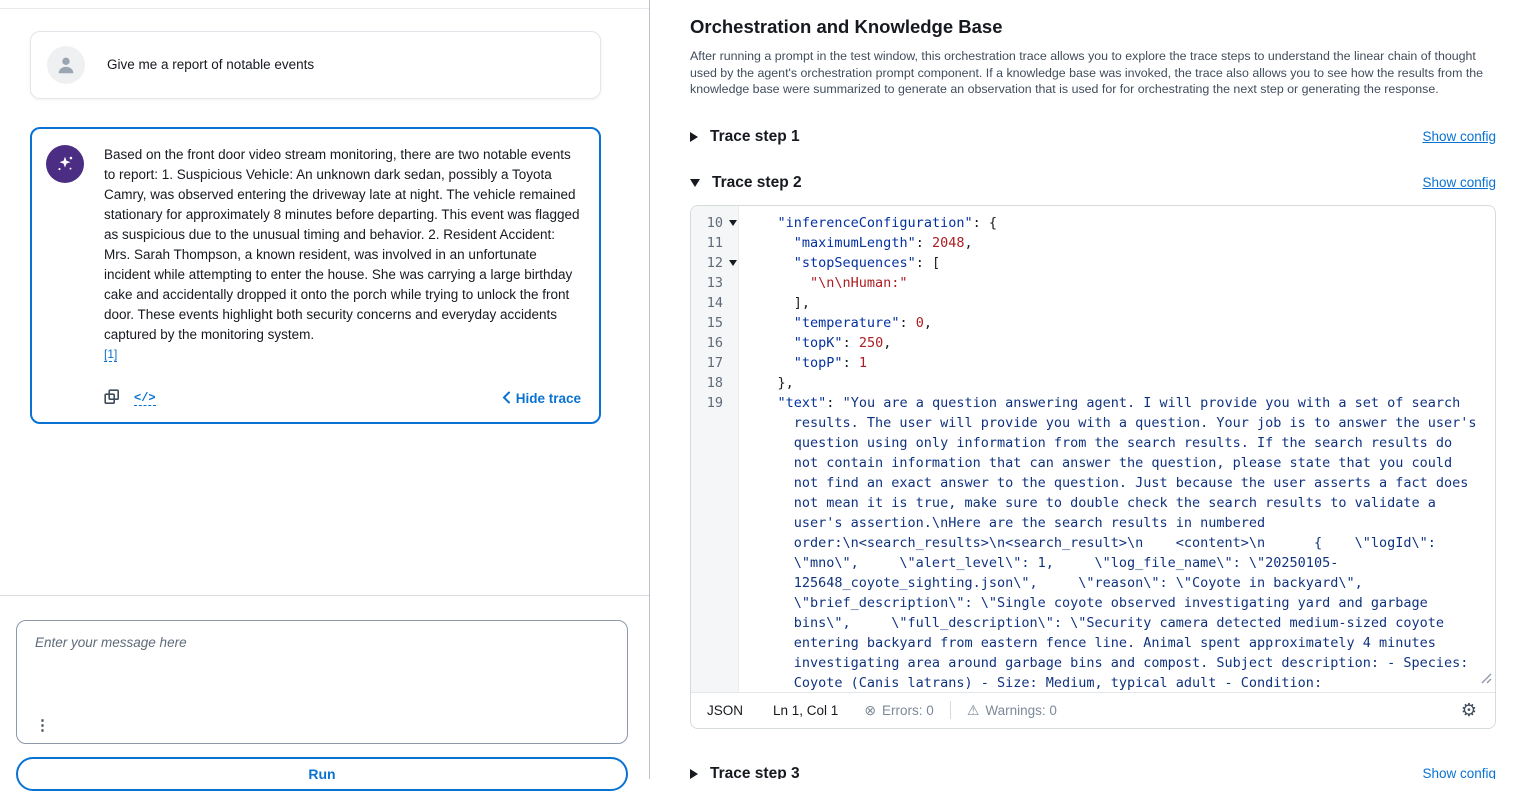 The height and width of the screenshot is (791, 1528). Describe the element at coordinates (506, 399) in the screenshot. I see `chevron-left-icon` at that location.